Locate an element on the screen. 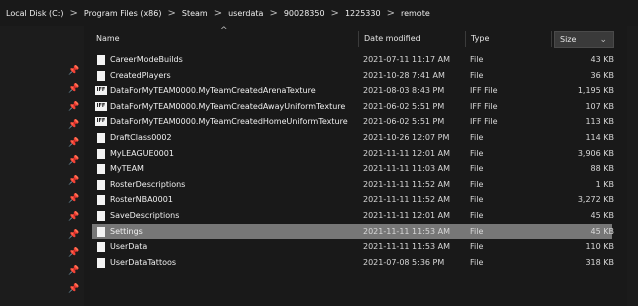 The height and width of the screenshot is (306, 638). file-date-modified: 2021-08-03 8:43 PM is located at coordinates (404, 91).